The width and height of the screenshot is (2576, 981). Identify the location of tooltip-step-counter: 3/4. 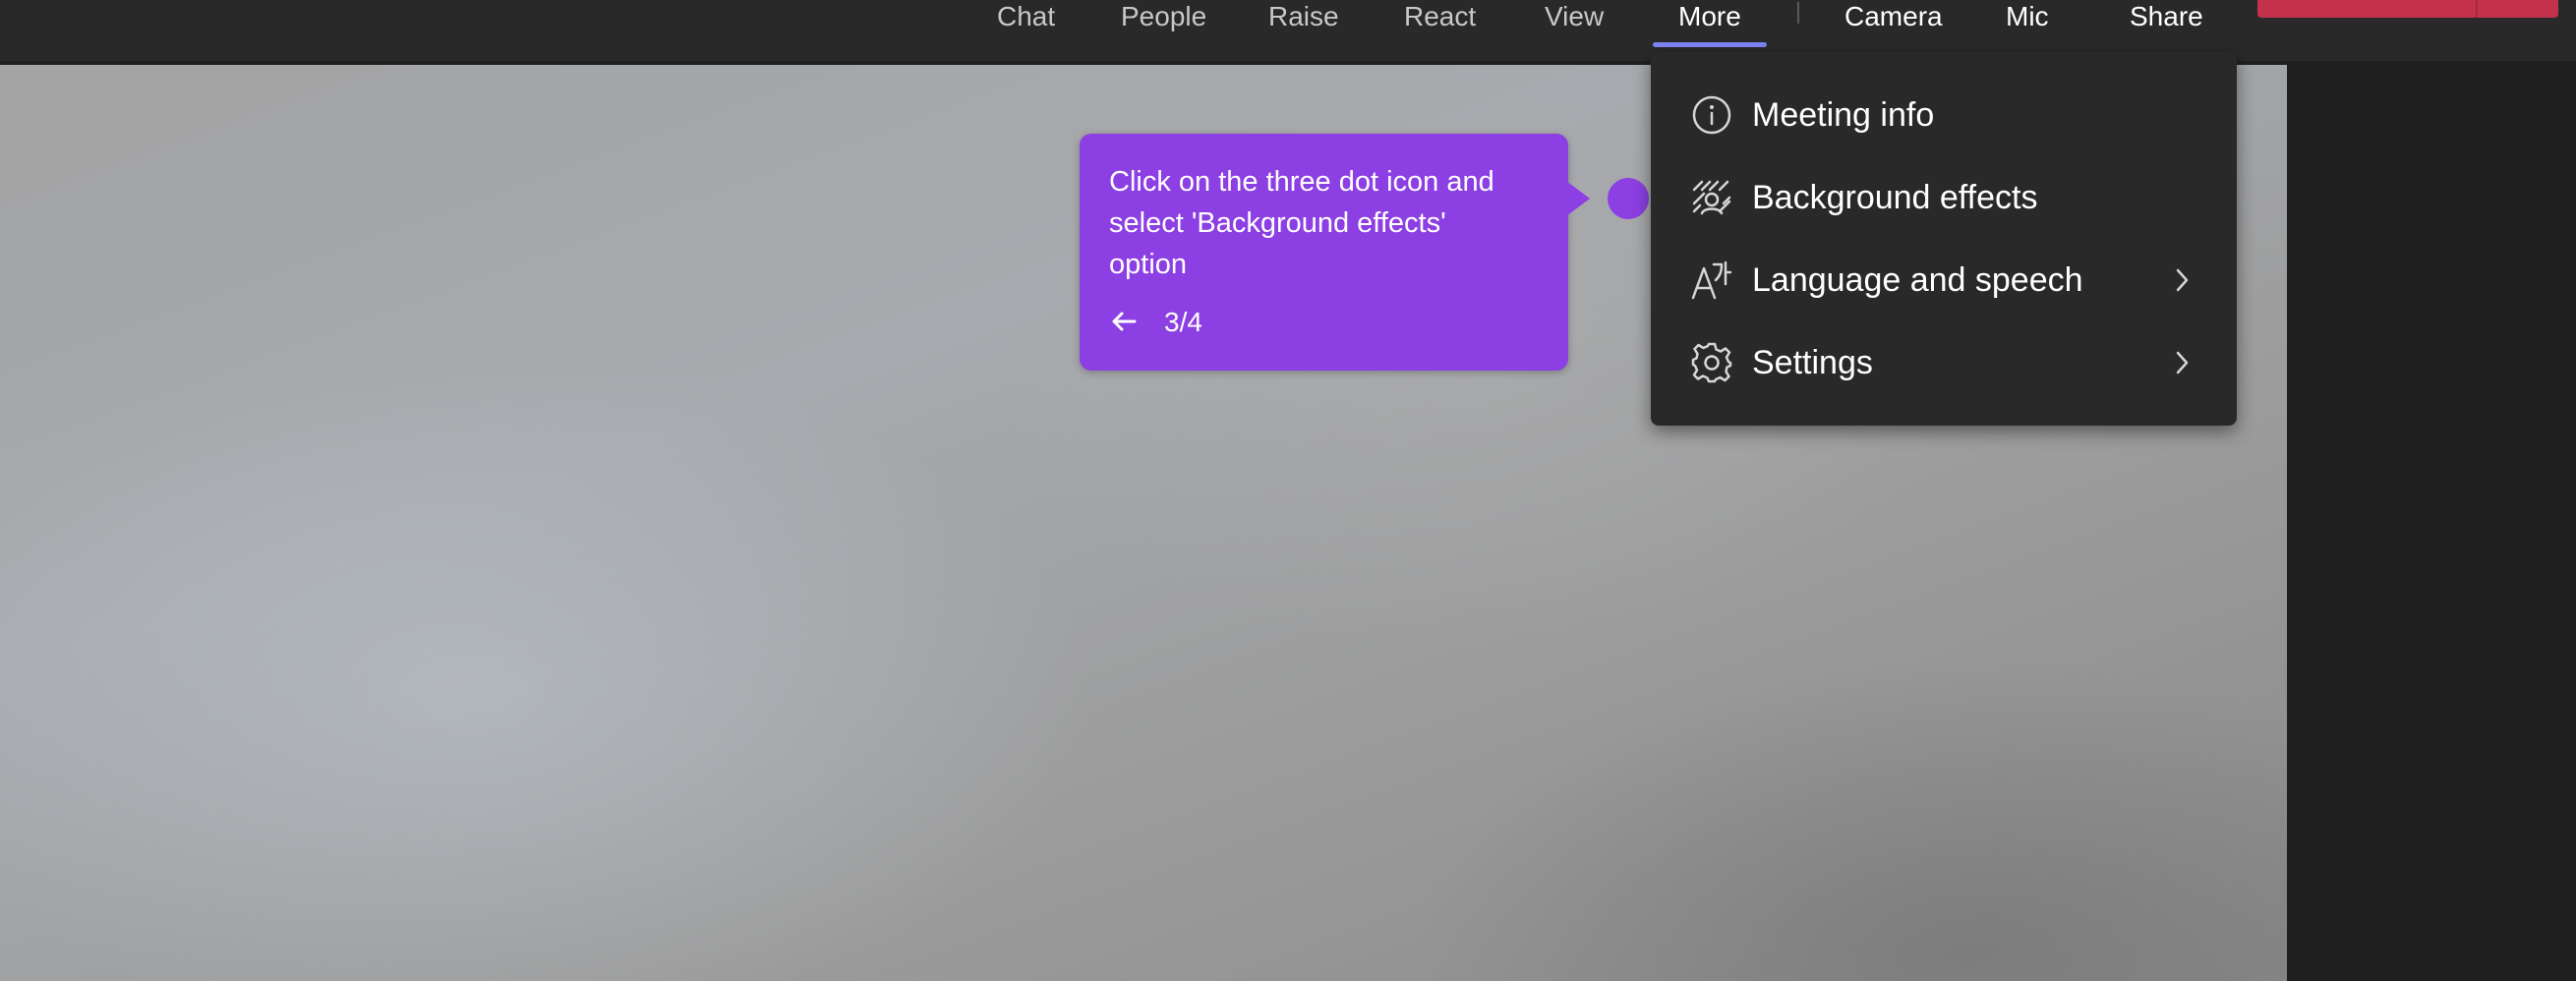
(1183, 322).